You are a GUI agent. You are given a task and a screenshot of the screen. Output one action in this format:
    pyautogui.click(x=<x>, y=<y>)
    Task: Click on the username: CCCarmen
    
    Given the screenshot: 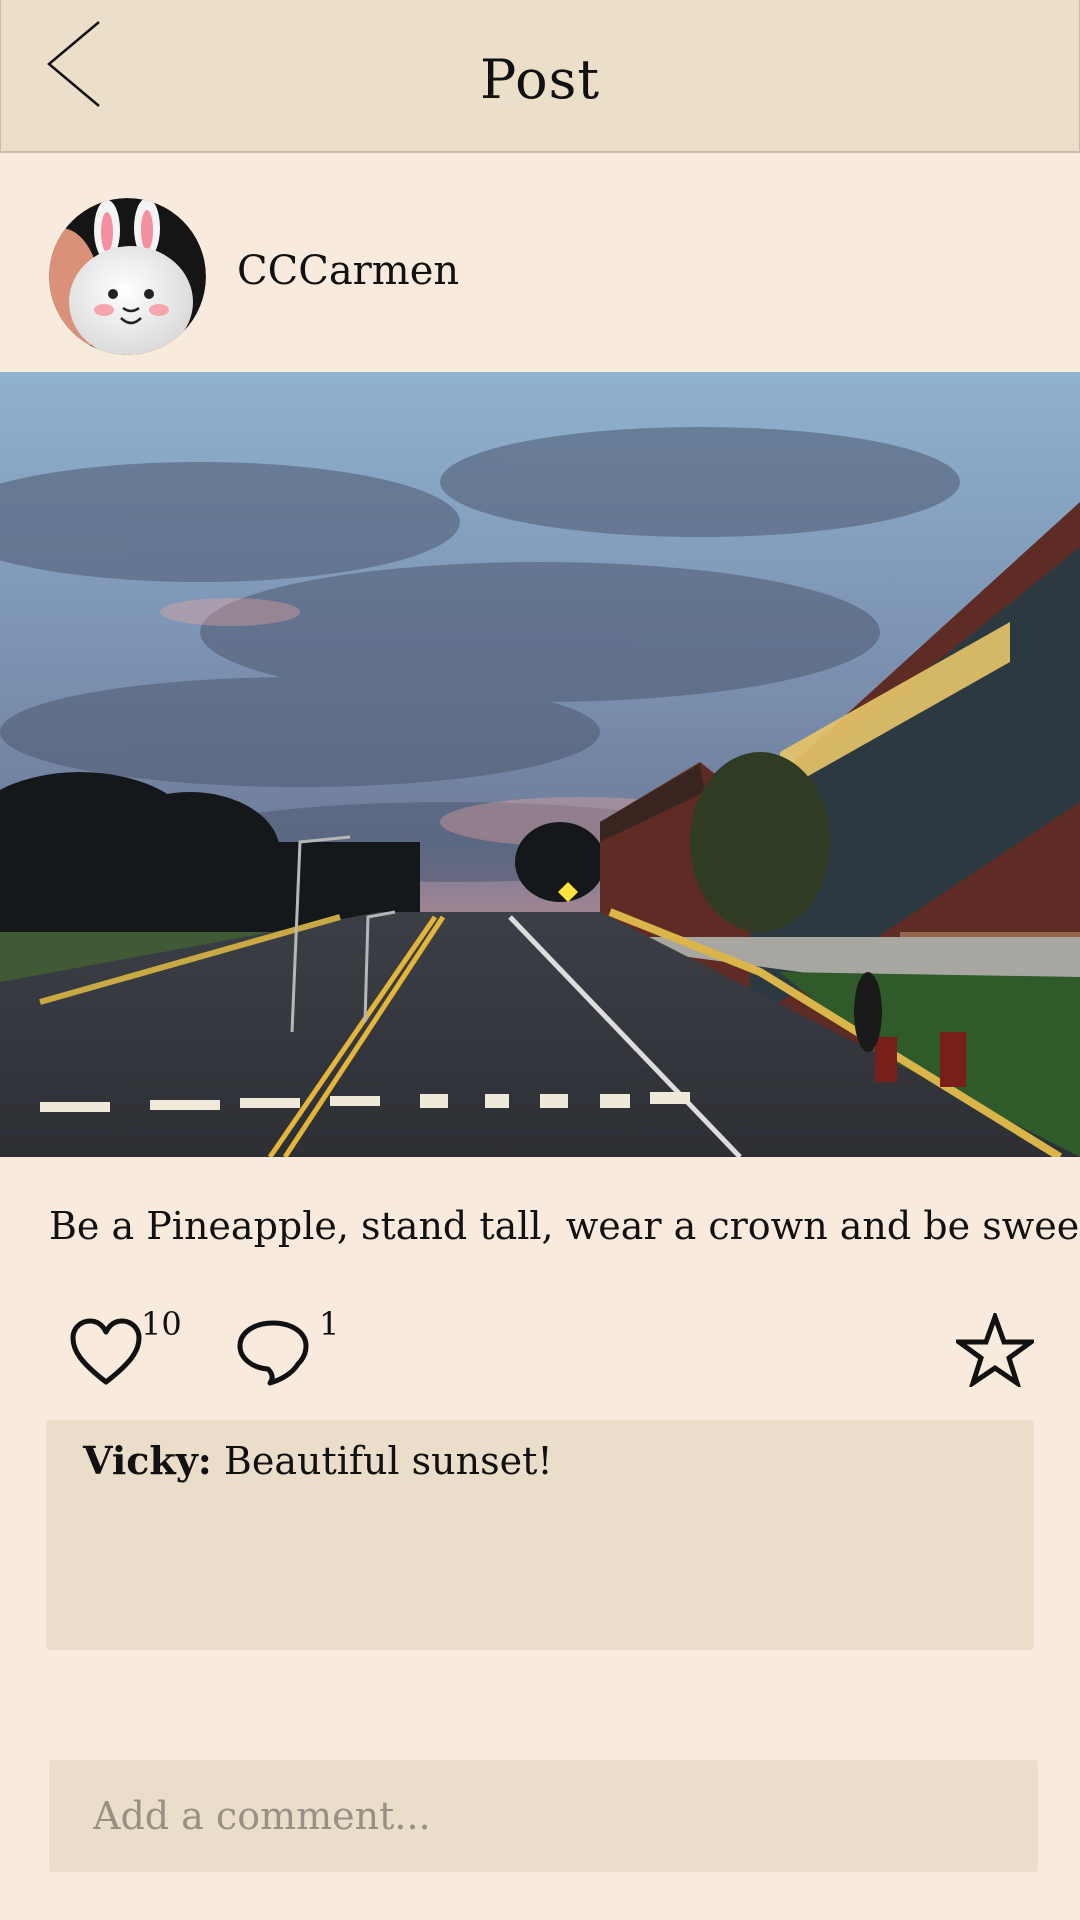 What is the action you would take?
    pyautogui.click(x=348, y=271)
    